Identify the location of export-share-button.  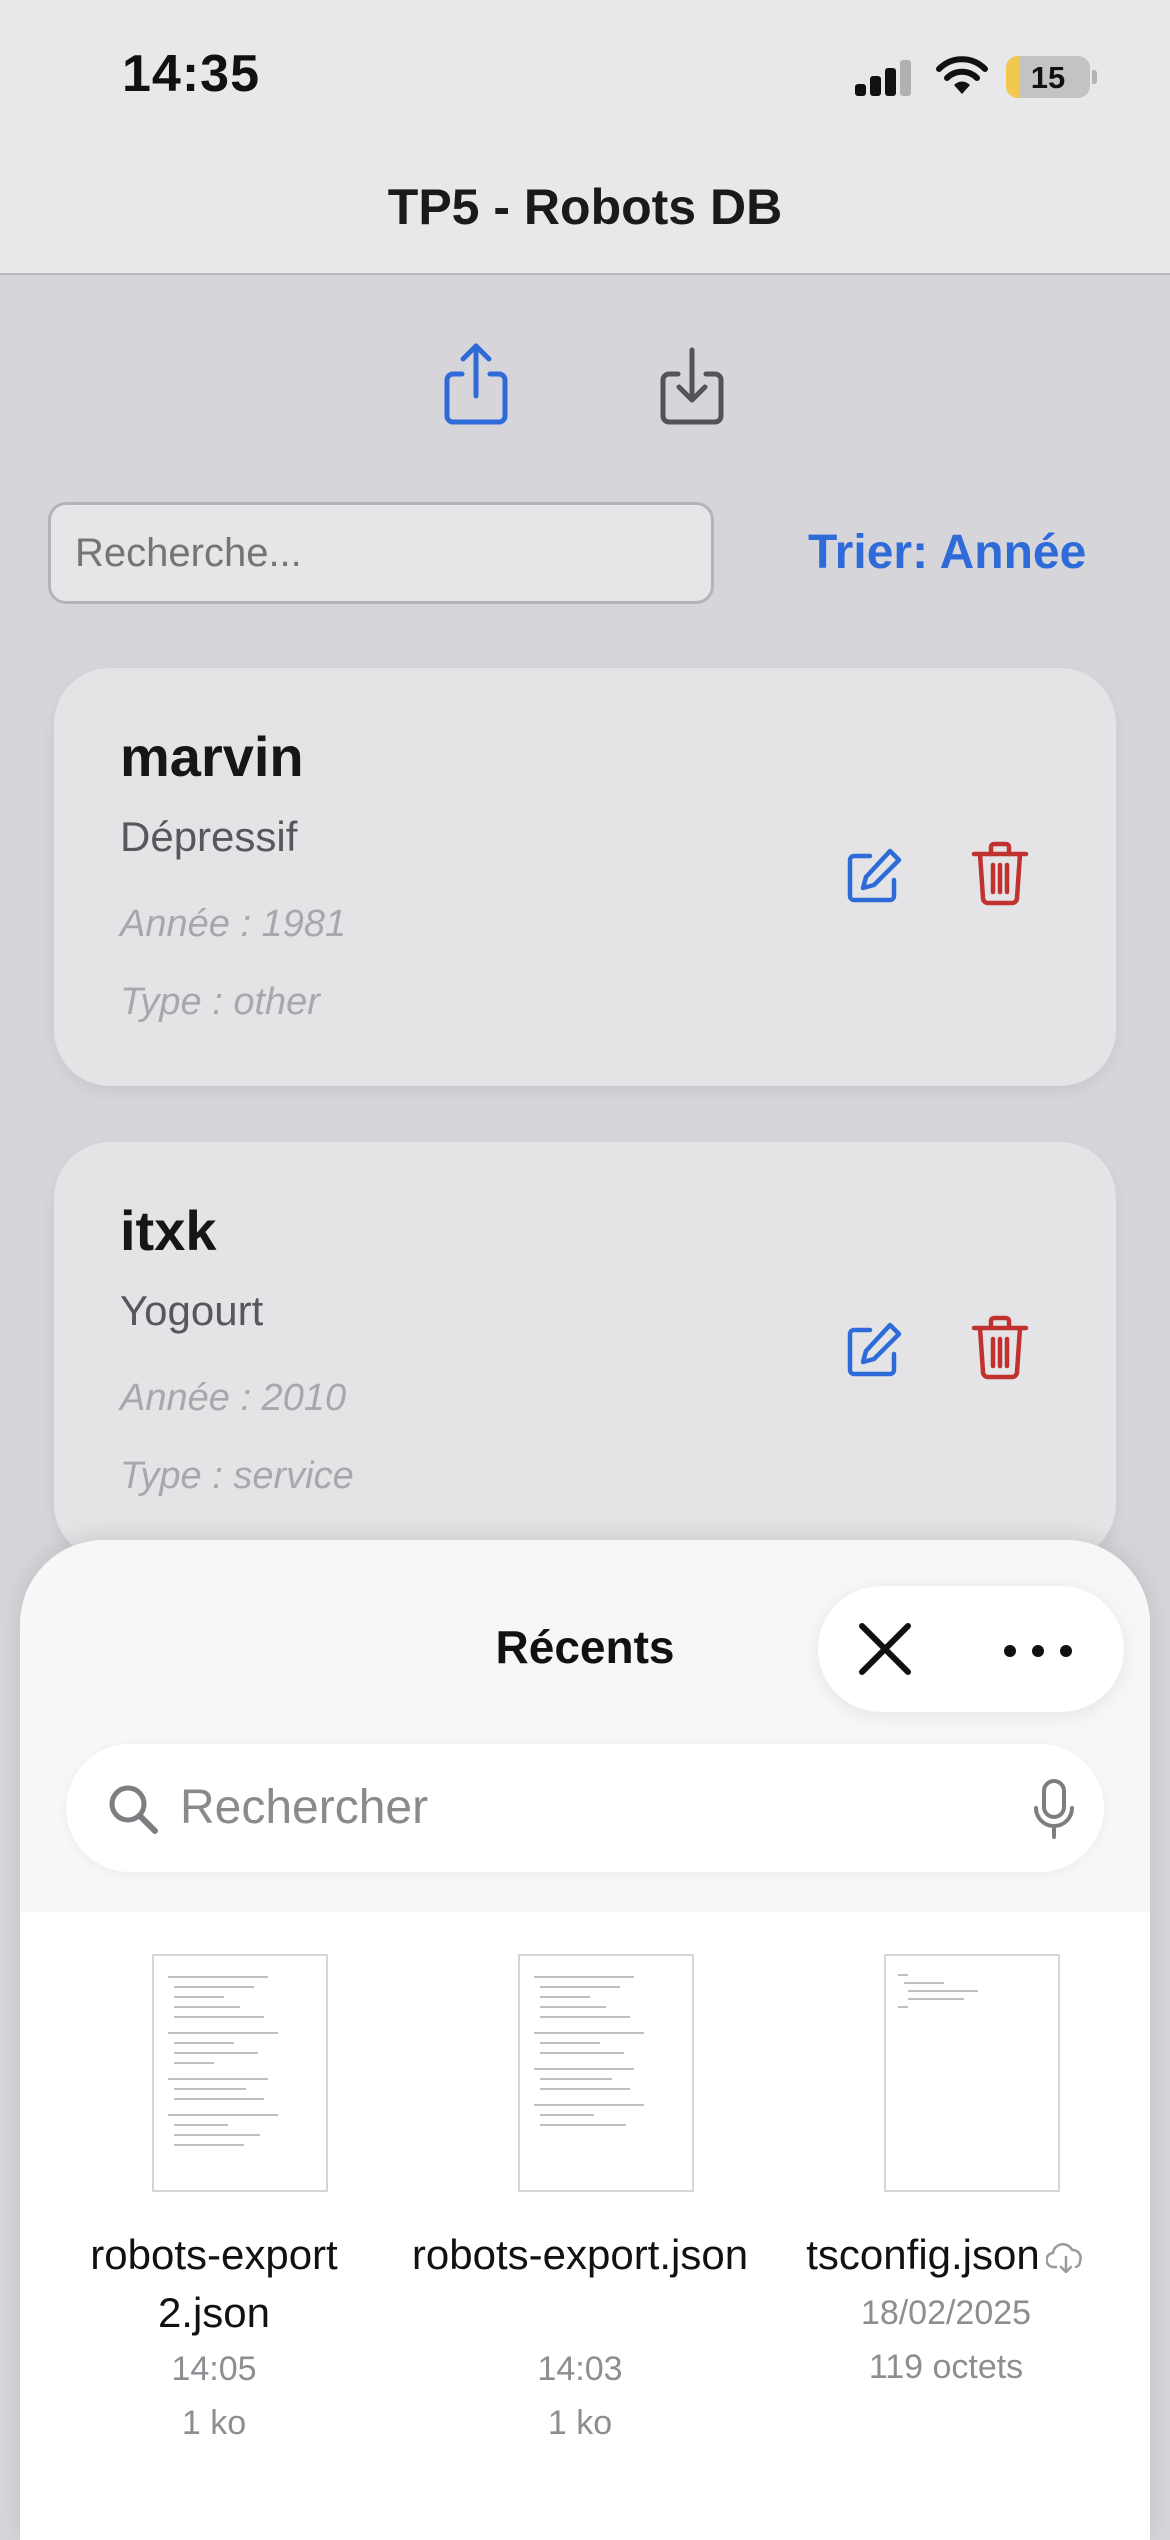
(476, 385).